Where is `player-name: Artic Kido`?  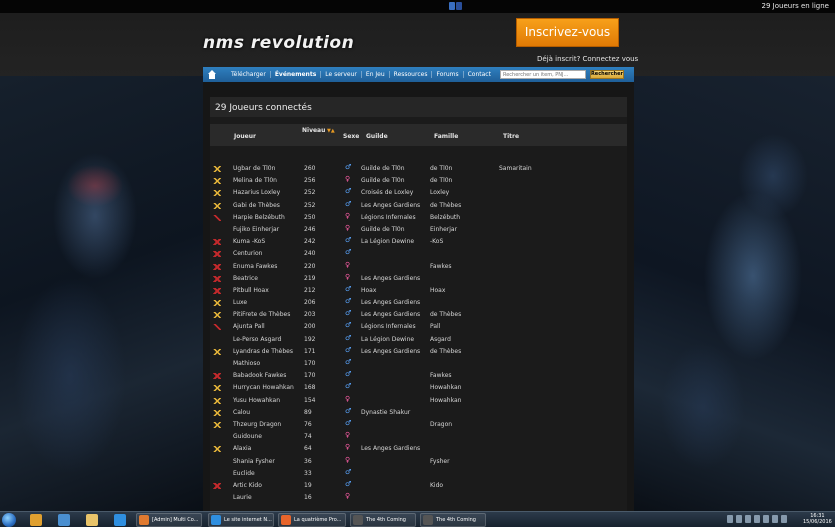 player-name: Artic Kido is located at coordinates (247, 485).